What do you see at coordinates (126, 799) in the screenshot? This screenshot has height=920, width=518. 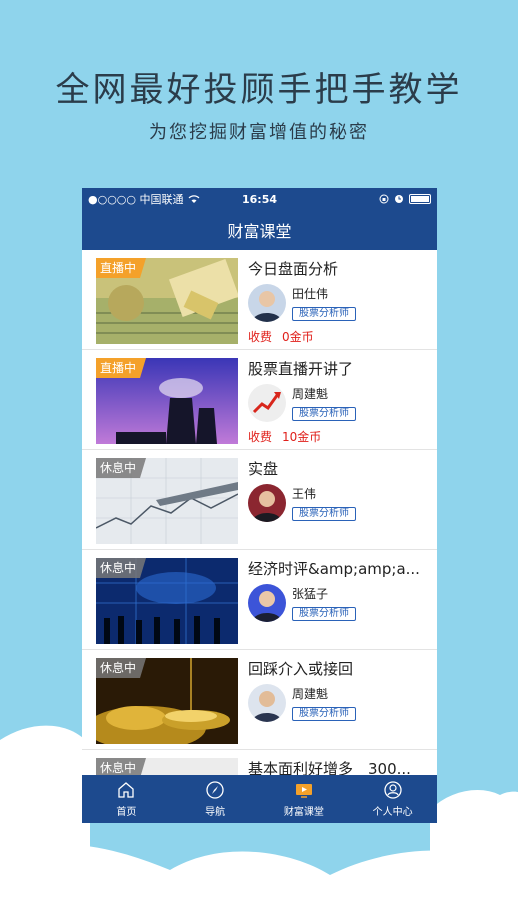 I see `tab-home: 首页` at bounding box center [126, 799].